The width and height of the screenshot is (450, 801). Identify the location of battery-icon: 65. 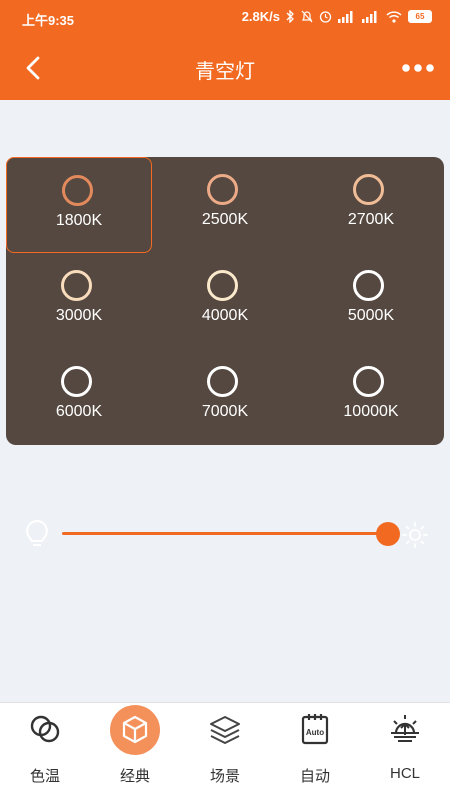
(420, 16).